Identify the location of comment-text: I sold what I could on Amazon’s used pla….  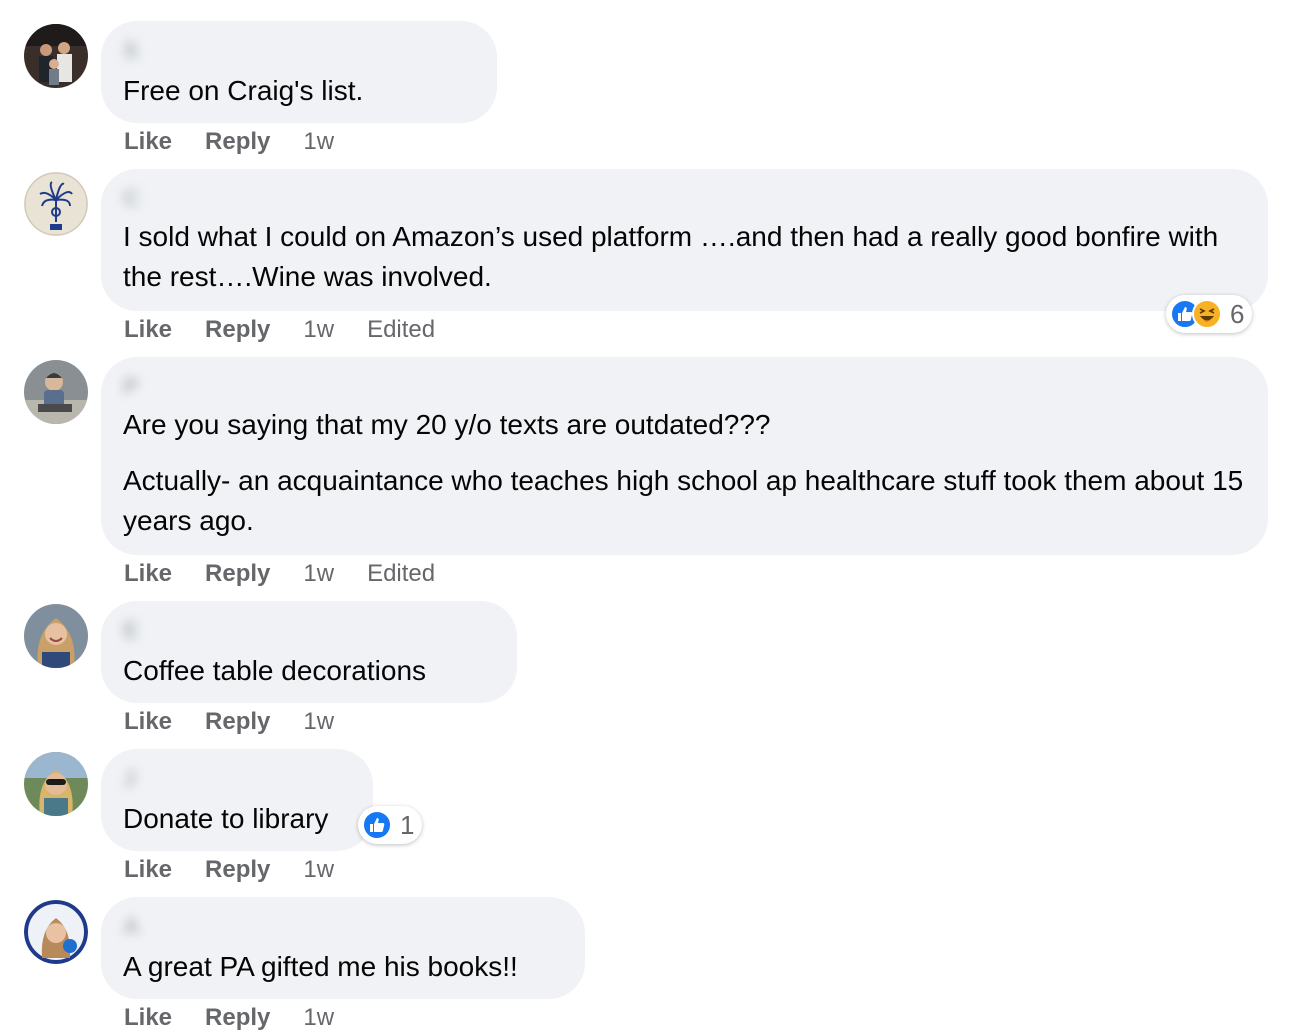
(684, 257).